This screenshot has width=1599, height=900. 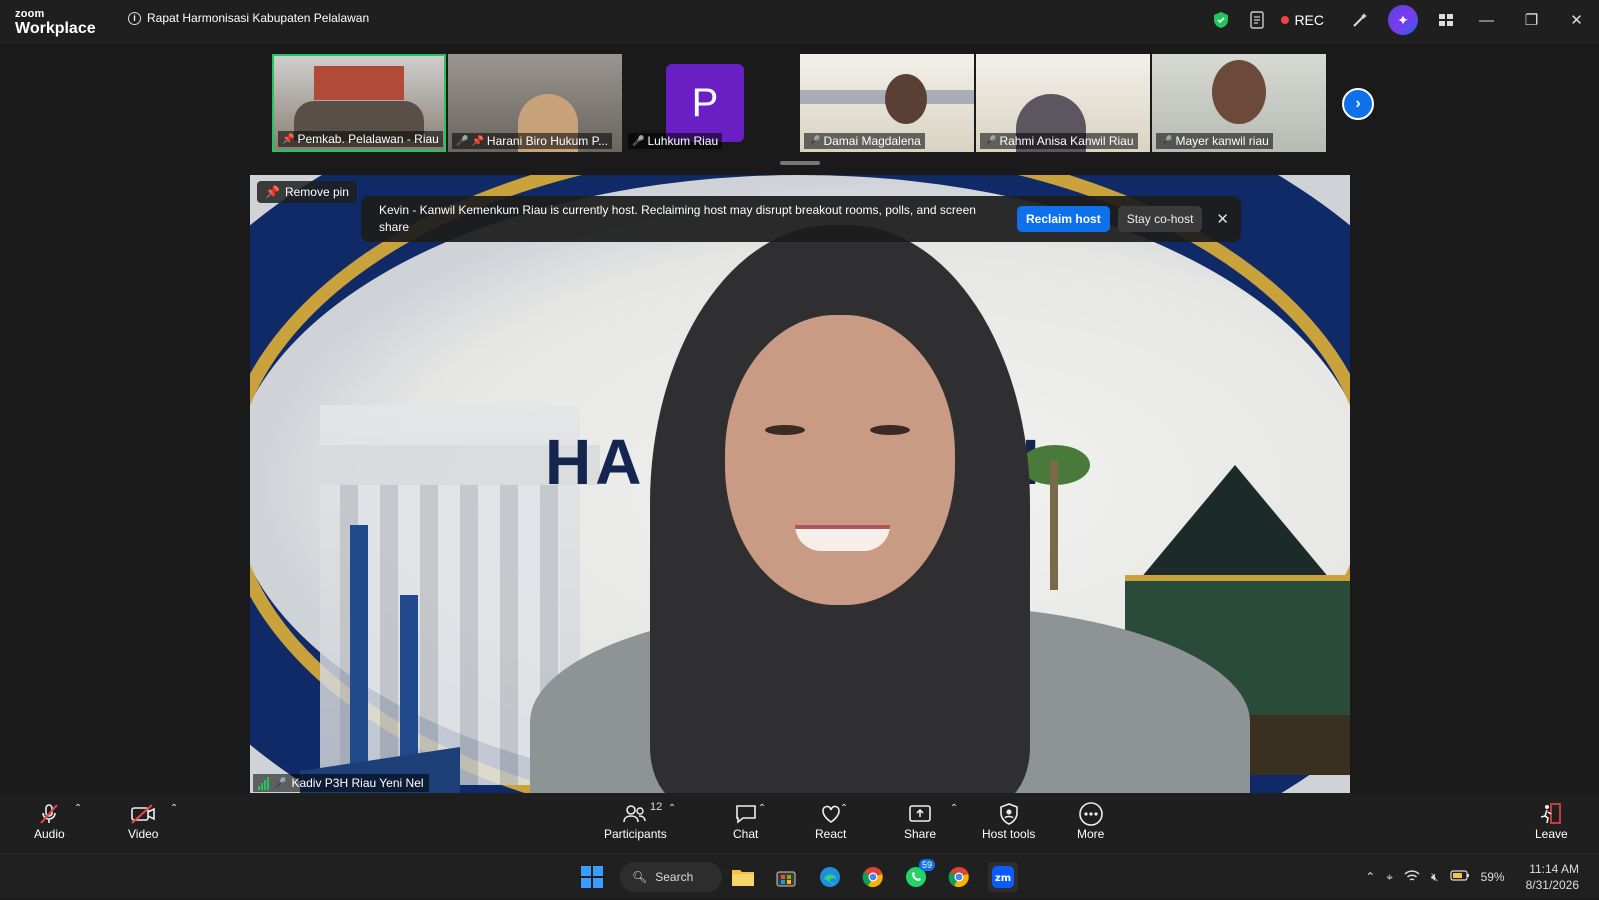 I want to click on remove-pin-button: 📌 Remove pin, so click(x=307, y=192).